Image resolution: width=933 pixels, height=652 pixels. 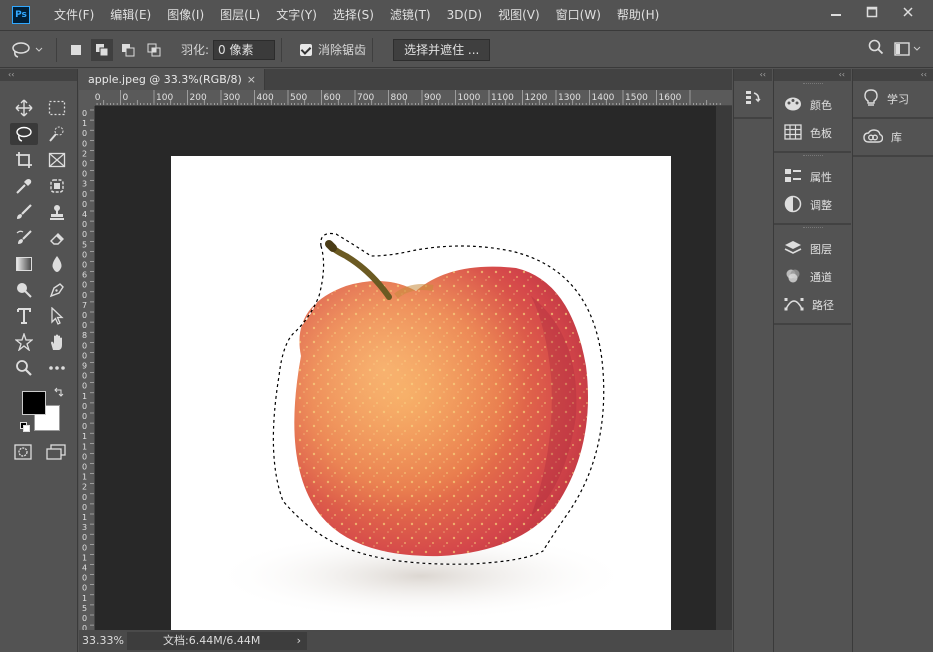 I want to click on lasso-preset-icon, so click(x=30, y=50).